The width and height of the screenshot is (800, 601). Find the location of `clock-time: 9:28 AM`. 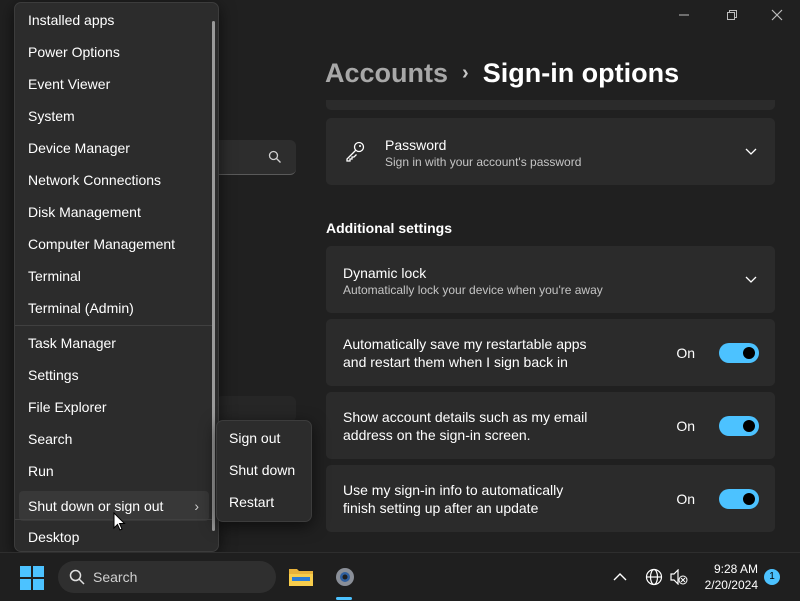

clock-time: 9:28 AM is located at coordinates (735, 569).